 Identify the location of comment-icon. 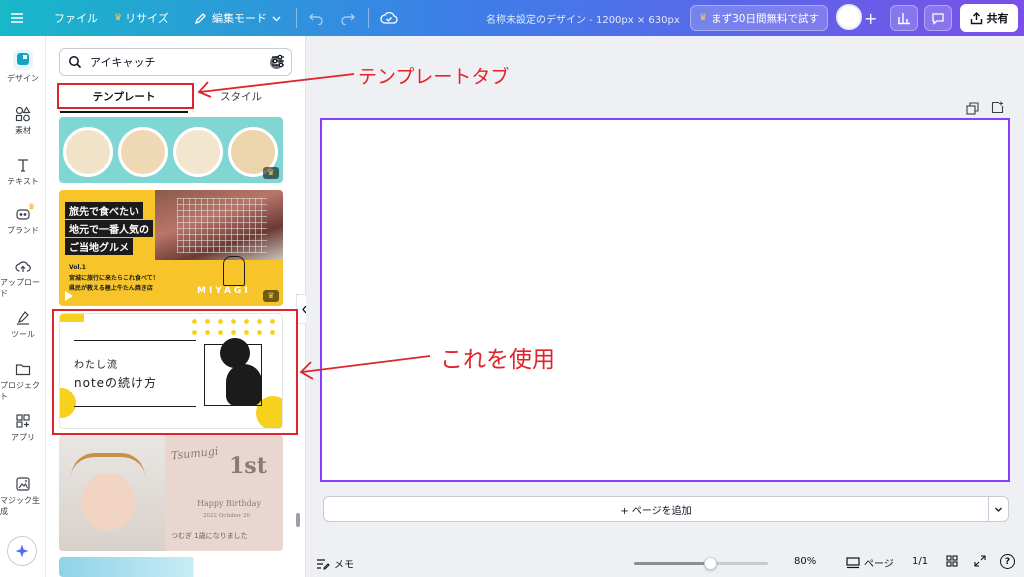
(938, 19).